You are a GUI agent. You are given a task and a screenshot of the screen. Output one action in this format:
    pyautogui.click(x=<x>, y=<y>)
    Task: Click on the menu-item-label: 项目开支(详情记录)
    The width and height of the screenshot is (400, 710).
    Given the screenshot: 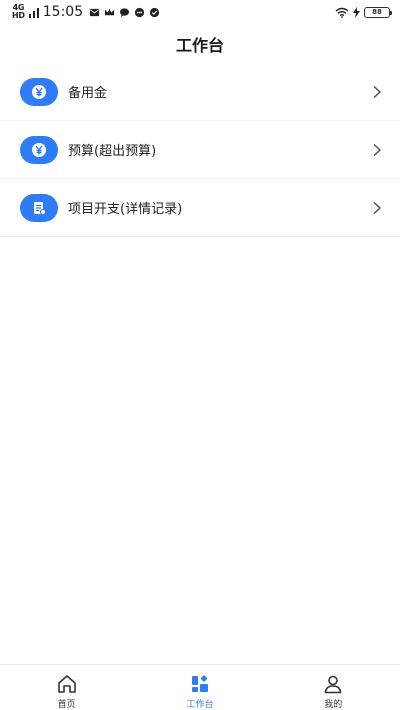 What is the action you would take?
    pyautogui.click(x=125, y=209)
    